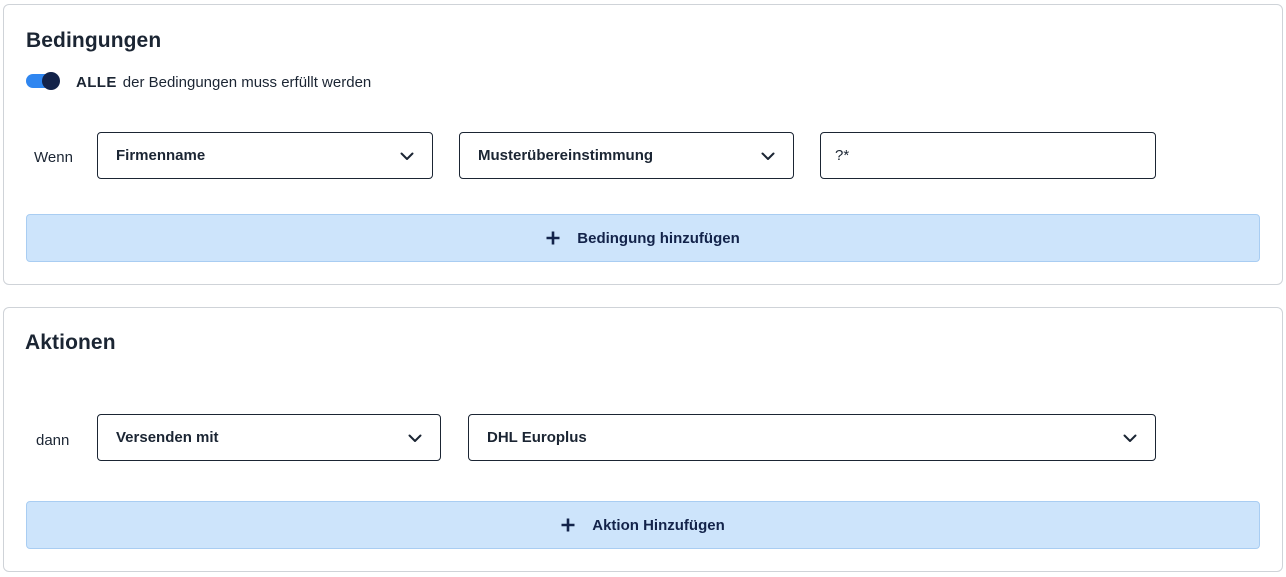  What do you see at coordinates (167, 437) in the screenshot?
I see `action-type-value: Versenden mit` at bounding box center [167, 437].